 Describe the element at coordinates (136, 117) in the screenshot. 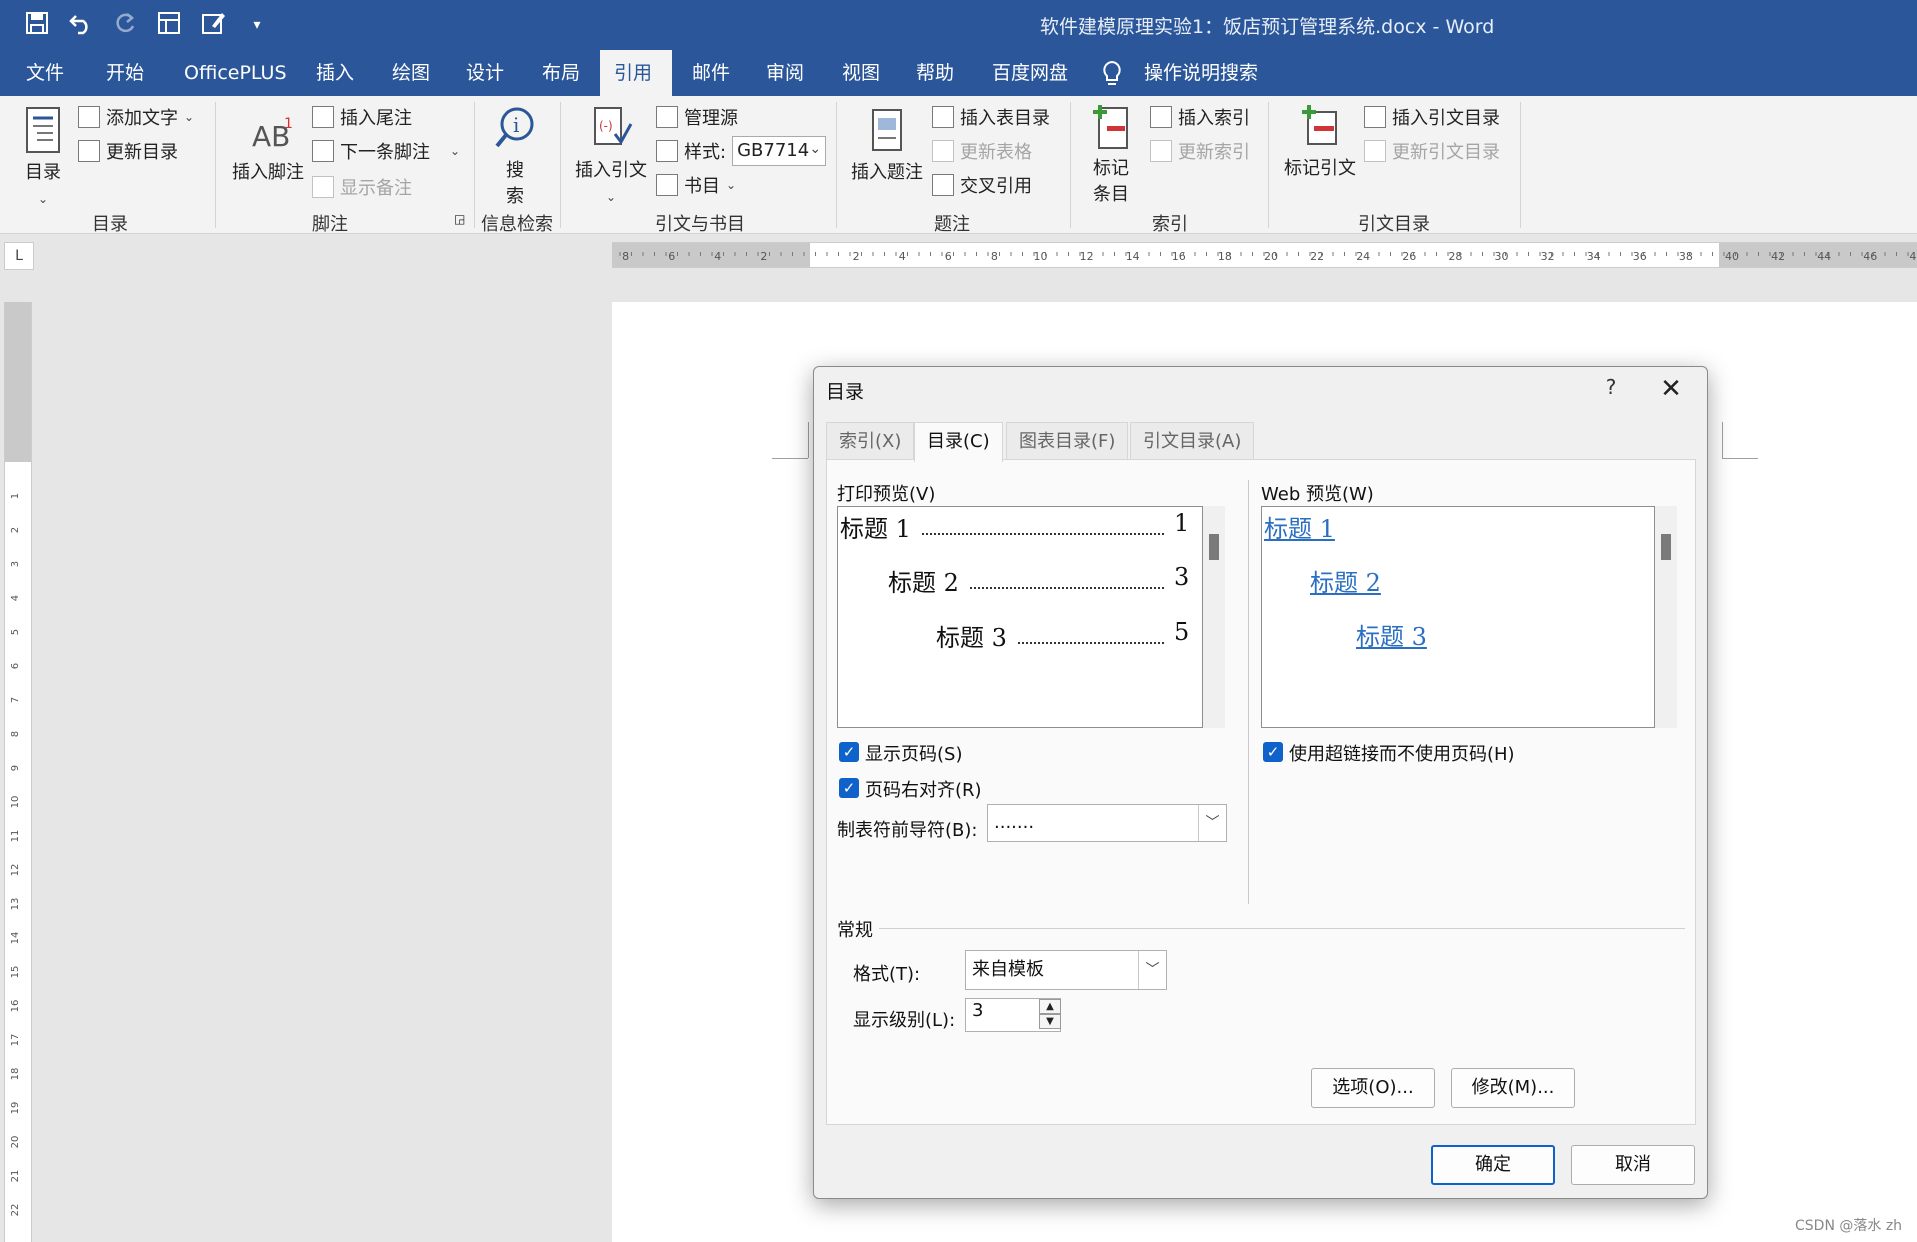

I see `add-text-button: 添加文字 ⌄` at that location.